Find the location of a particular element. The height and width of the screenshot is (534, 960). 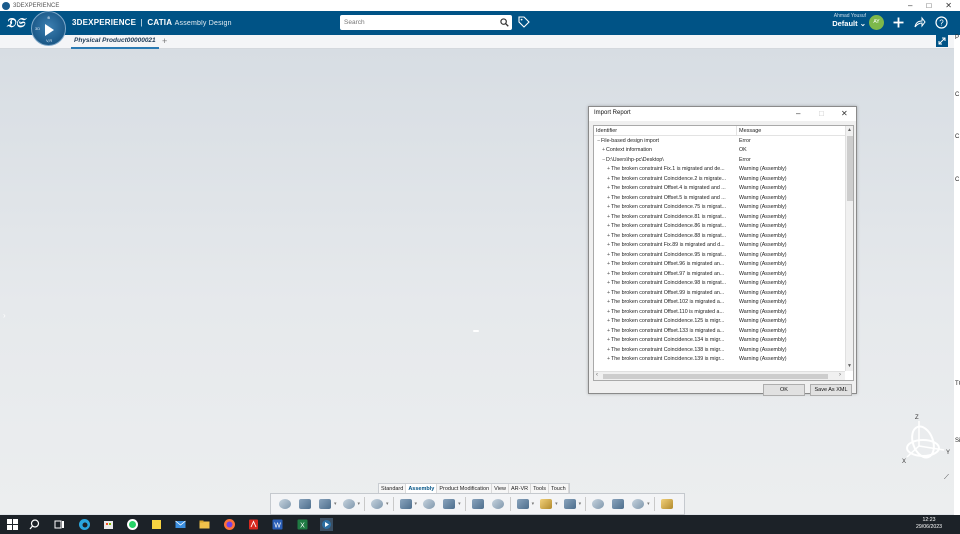

insert-dropdown-icon: ▾ is located at coordinates (416, 504).